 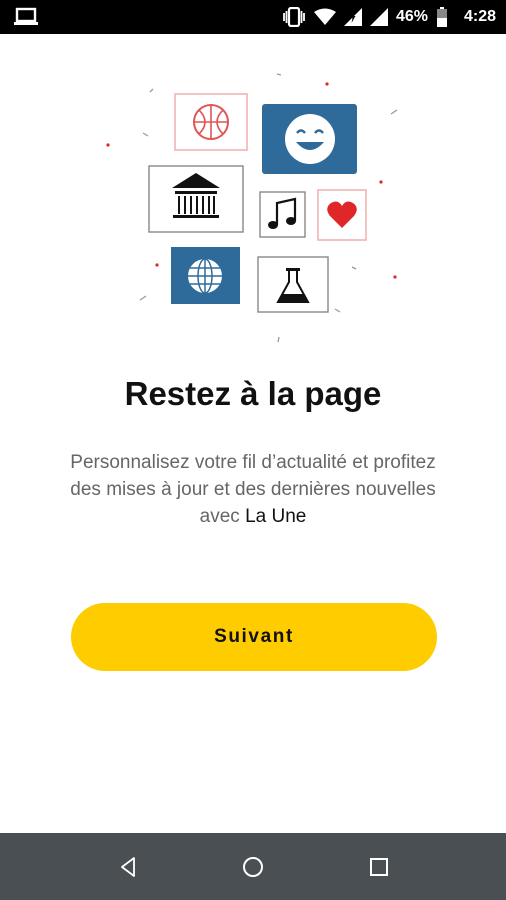 I want to click on status-bar: 46% 4:28, so click(x=253, y=17).